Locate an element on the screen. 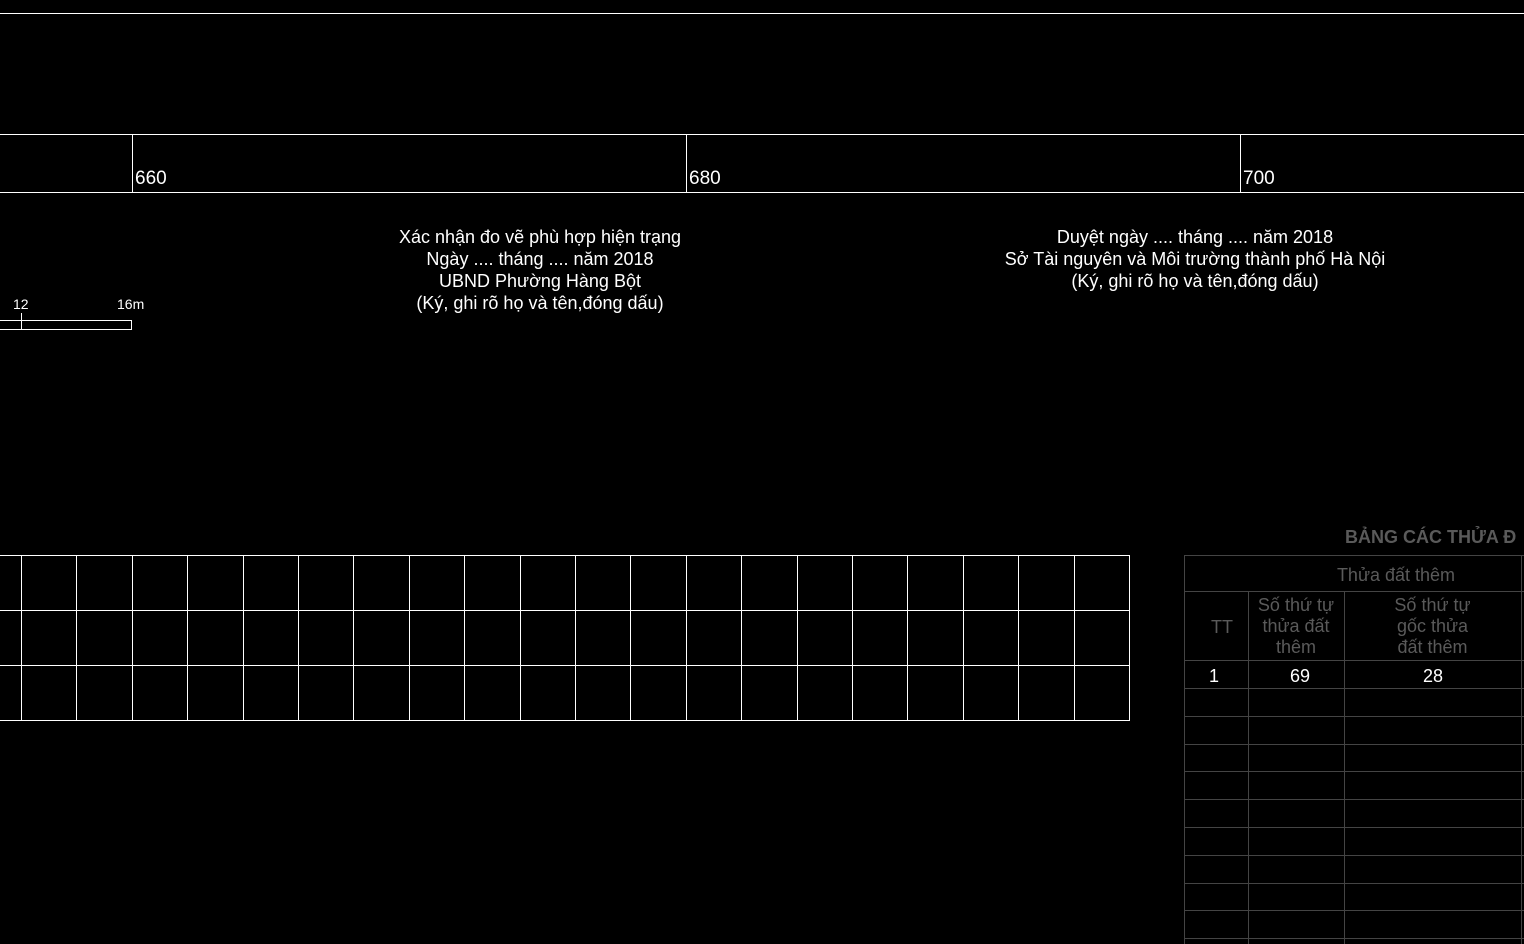  parcel-row-1-so: 69 is located at coordinates (1300, 676).